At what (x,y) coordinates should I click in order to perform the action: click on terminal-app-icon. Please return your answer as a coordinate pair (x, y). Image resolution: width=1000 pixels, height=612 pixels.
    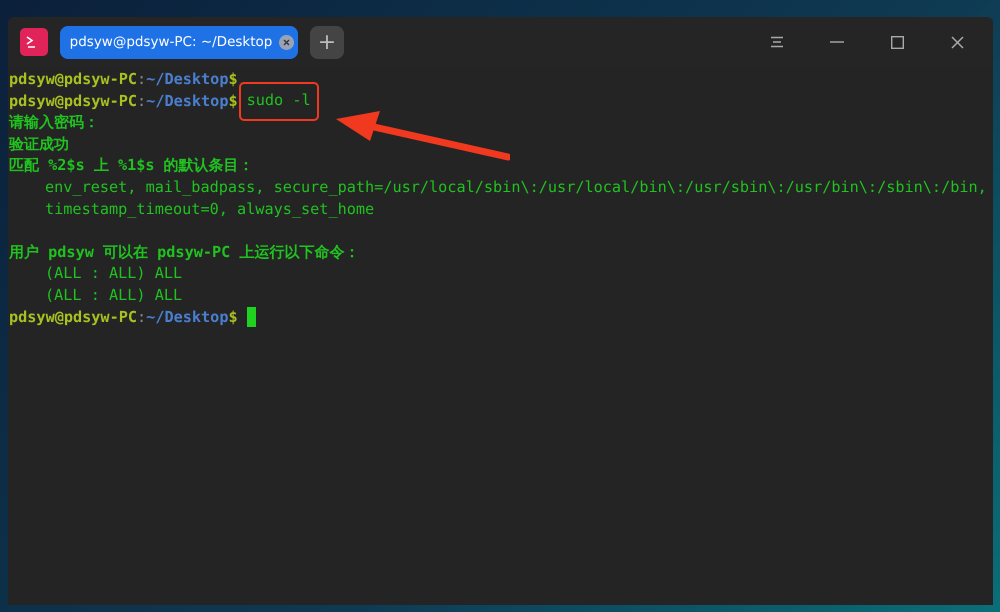
    Looking at the image, I should click on (34, 42).